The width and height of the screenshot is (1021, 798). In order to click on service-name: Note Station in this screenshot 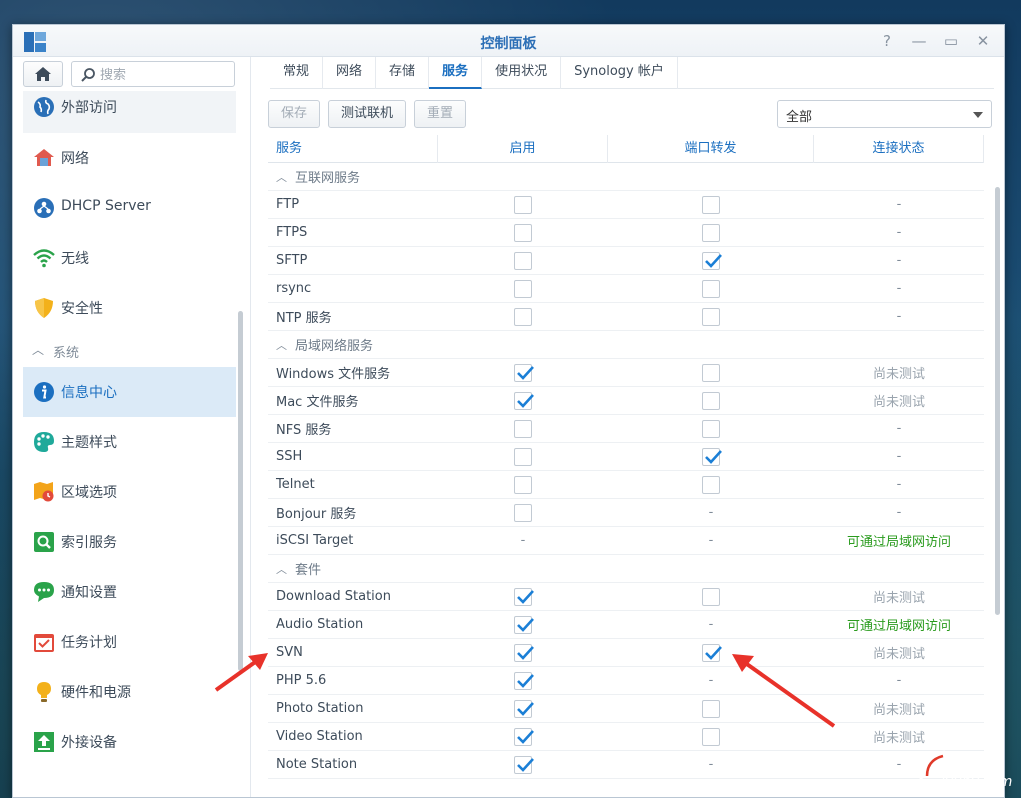, I will do `click(317, 764)`.